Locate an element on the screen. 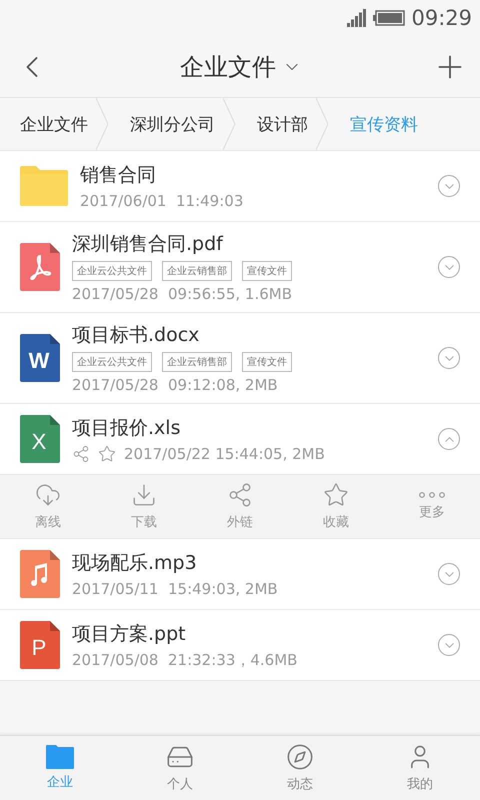  spreadsheet-file-icon: X is located at coordinates (40, 439).